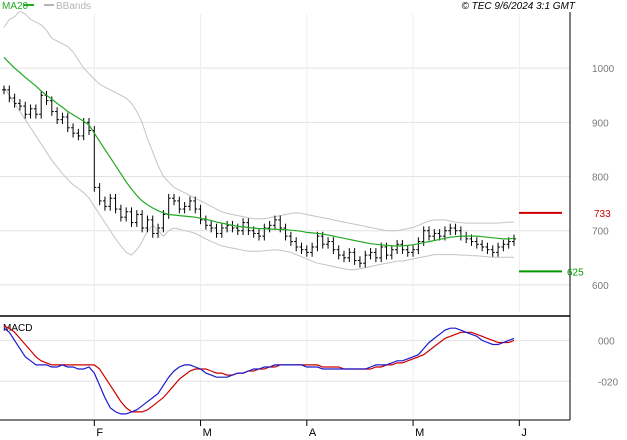 This screenshot has height=440, width=627. What do you see at coordinates (600, 123) in the screenshot?
I see `price-y-tick-label: 900` at bounding box center [600, 123].